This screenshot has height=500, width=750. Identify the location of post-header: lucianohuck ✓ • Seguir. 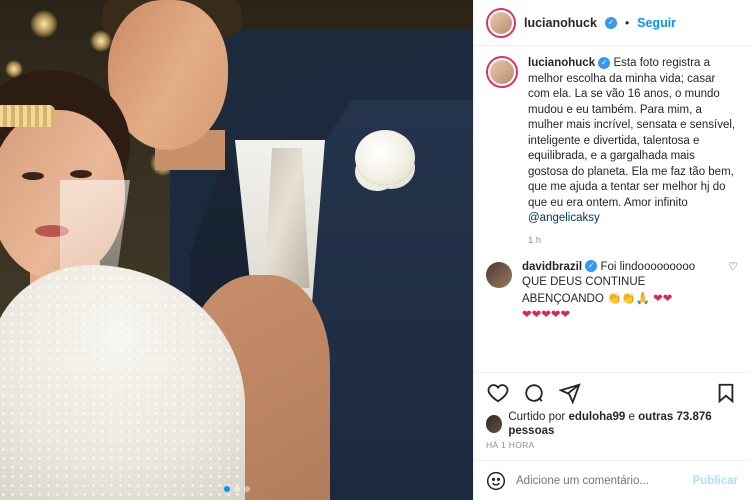
(612, 23).